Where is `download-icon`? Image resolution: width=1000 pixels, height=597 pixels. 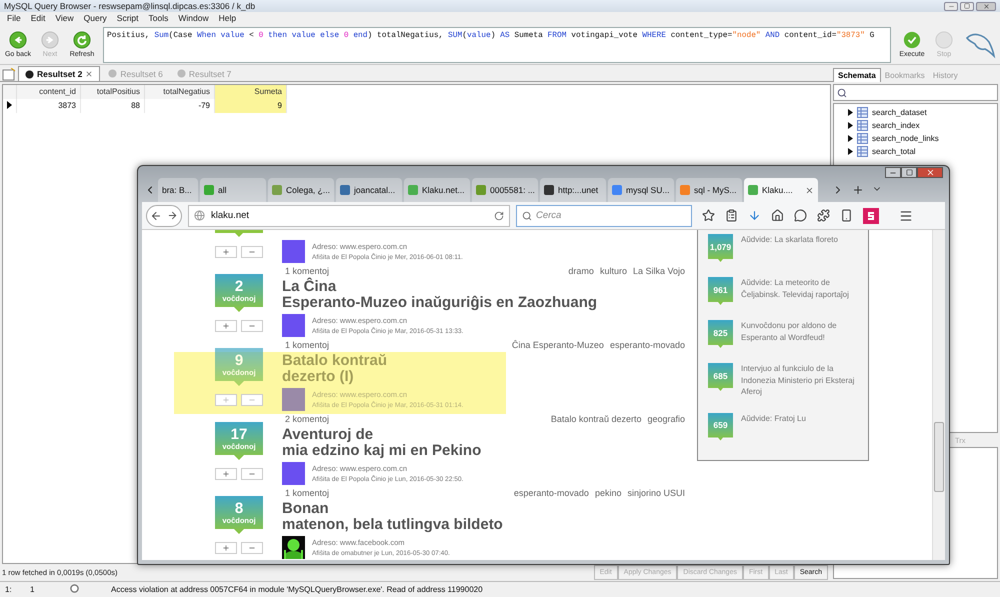
download-icon is located at coordinates (754, 215).